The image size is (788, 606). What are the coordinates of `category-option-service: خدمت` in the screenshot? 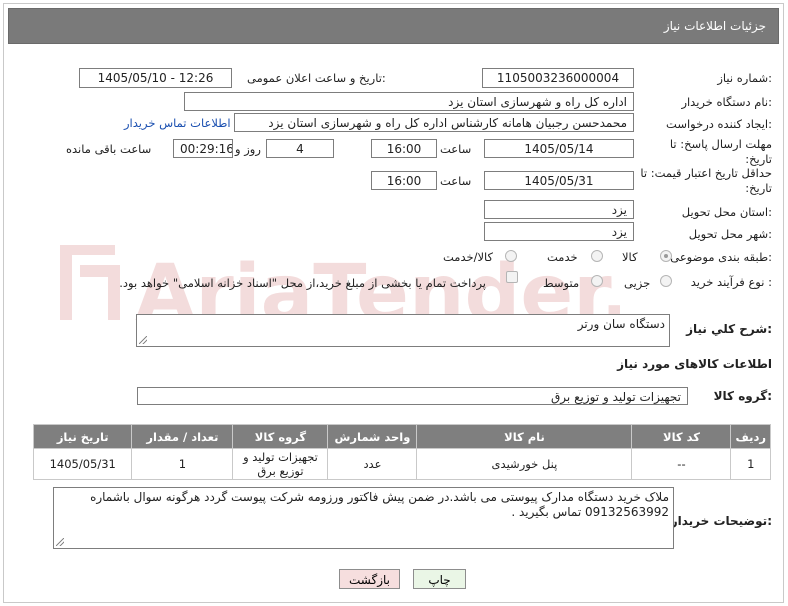 It's located at (562, 257).